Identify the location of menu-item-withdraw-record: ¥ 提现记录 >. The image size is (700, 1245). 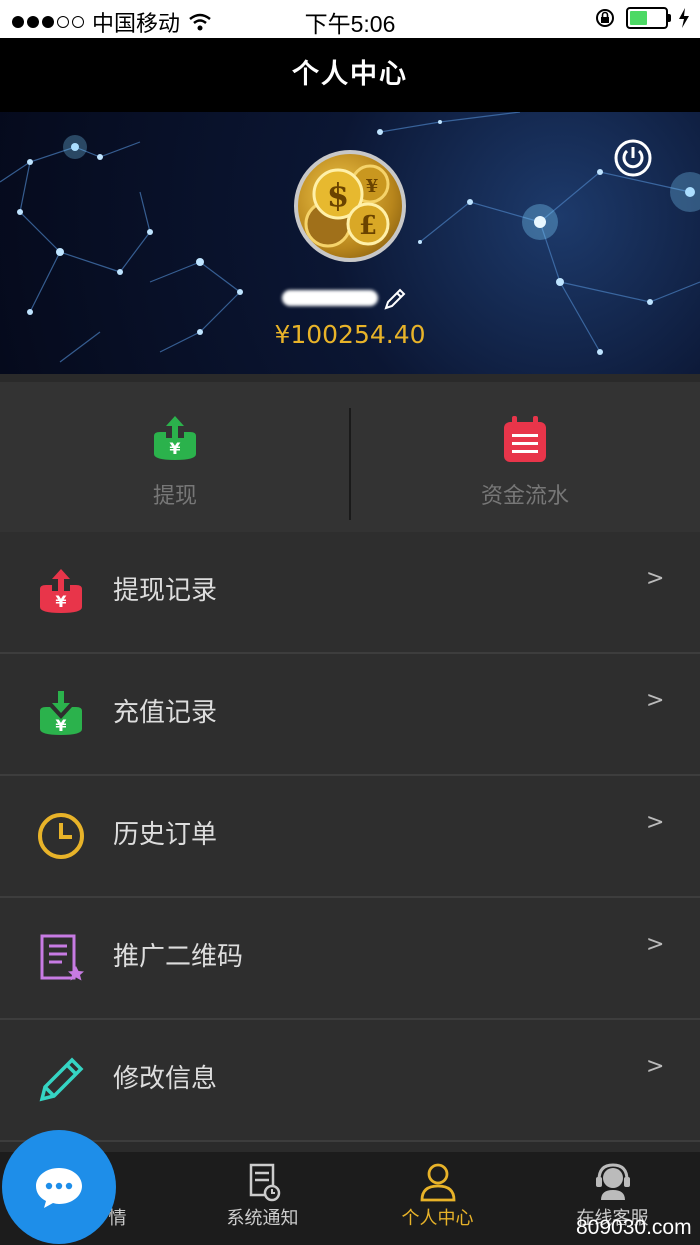
(350, 593).